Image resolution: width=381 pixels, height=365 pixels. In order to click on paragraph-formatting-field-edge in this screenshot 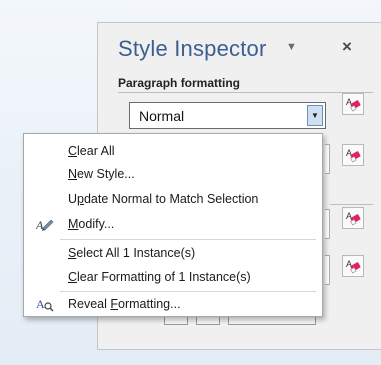, I will do `click(327, 159)`.